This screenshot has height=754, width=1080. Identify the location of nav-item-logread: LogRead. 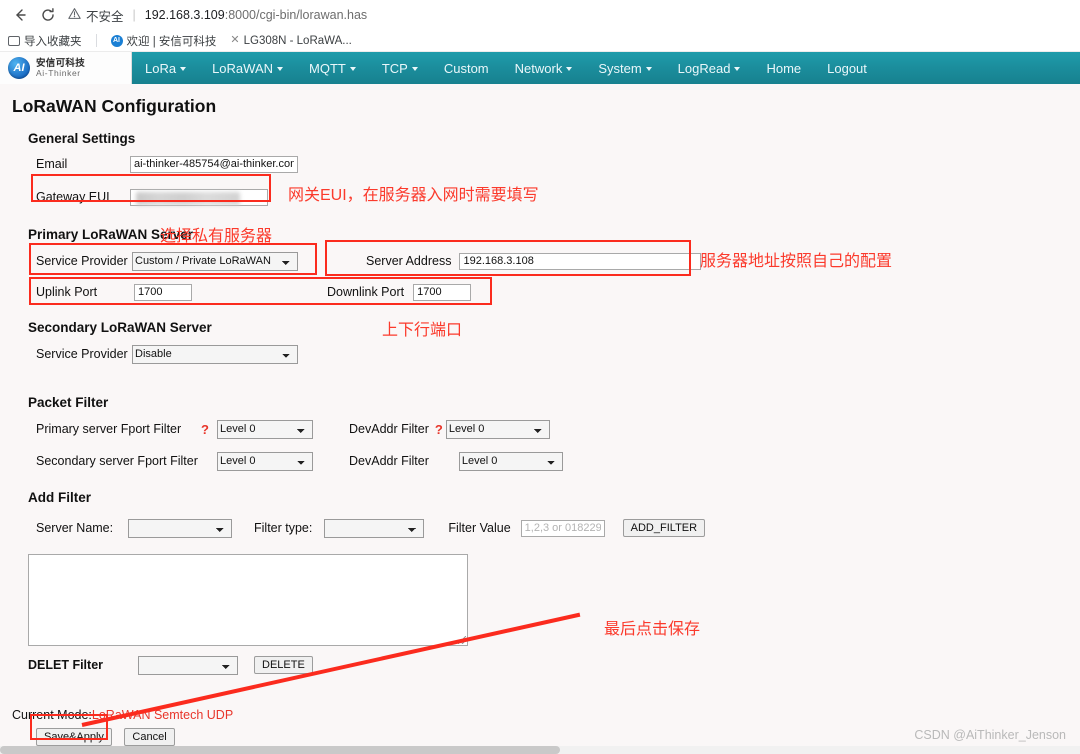
(709, 68).